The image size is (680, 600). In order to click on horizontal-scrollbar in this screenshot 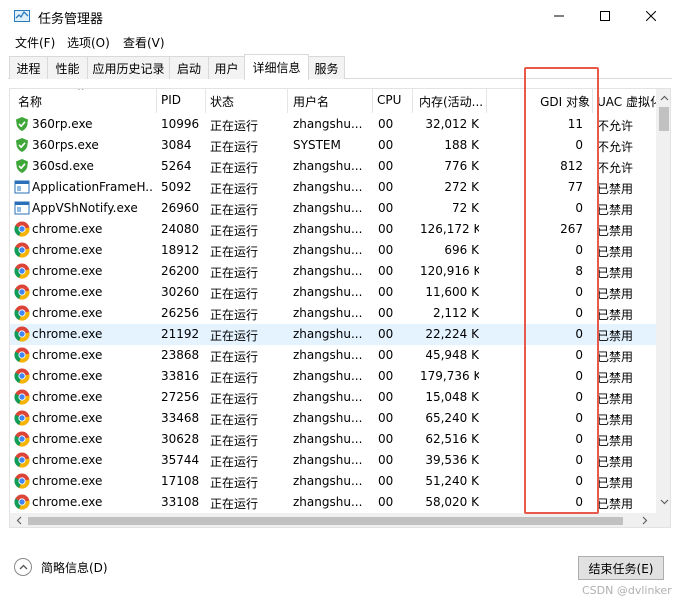, I will do `click(333, 520)`.